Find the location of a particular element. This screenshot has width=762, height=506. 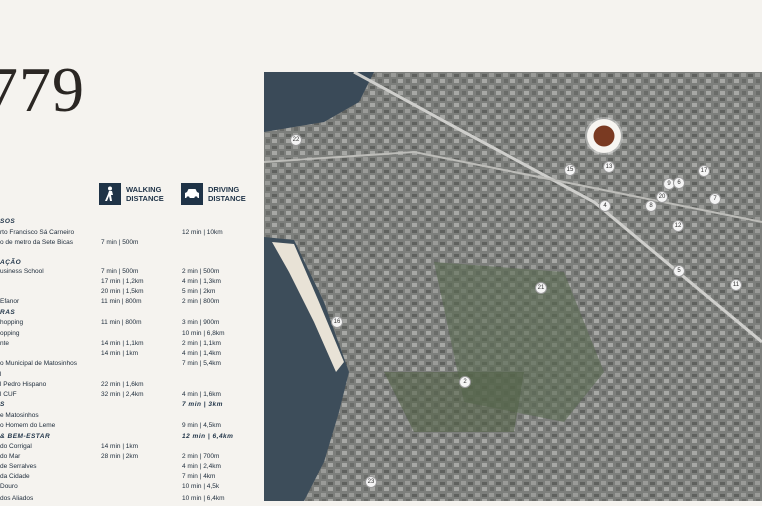

place-label: Efanor is located at coordinates (10, 301).